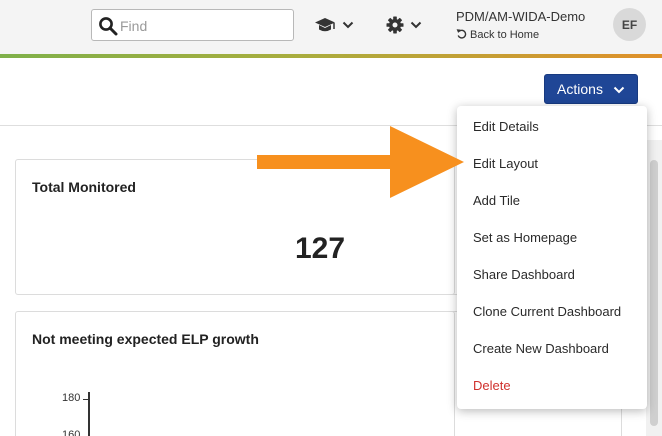 The image size is (662, 436). Describe the element at coordinates (552, 237) in the screenshot. I see `menu-item-set-as-homepage: Set as Homepage` at that location.